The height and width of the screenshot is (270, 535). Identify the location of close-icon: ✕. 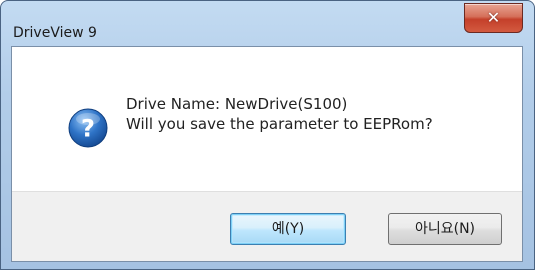
(493, 17).